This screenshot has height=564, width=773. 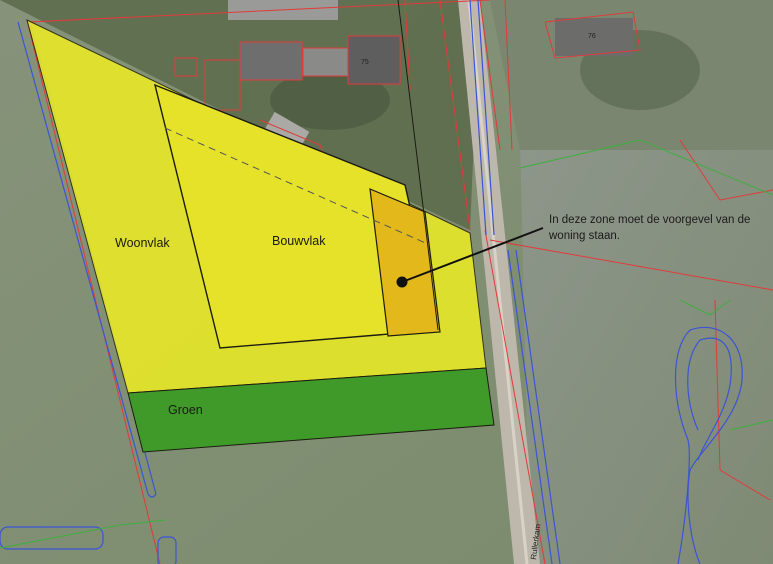 What do you see at coordinates (584, 236) in the screenshot?
I see `annotation-line-2: woning staan.` at bounding box center [584, 236].